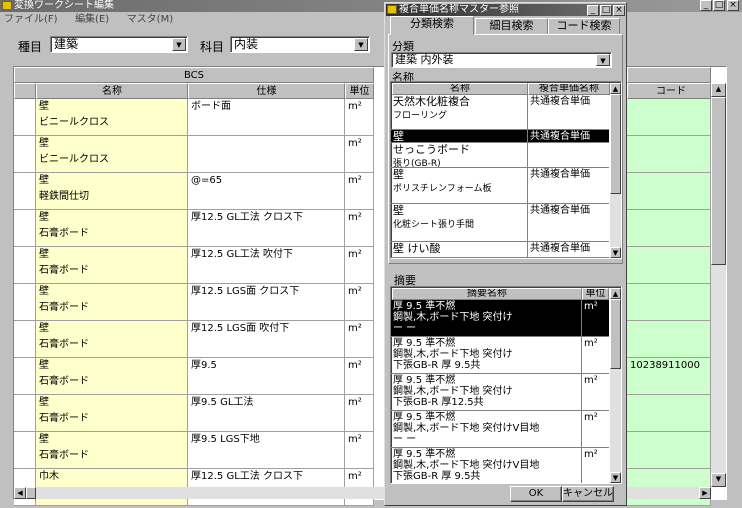 The image size is (742, 508). Describe the element at coordinates (266, 265) in the screenshot. I see `row-spec-cell: 厚12.5 GL工法 吹付下` at that location.